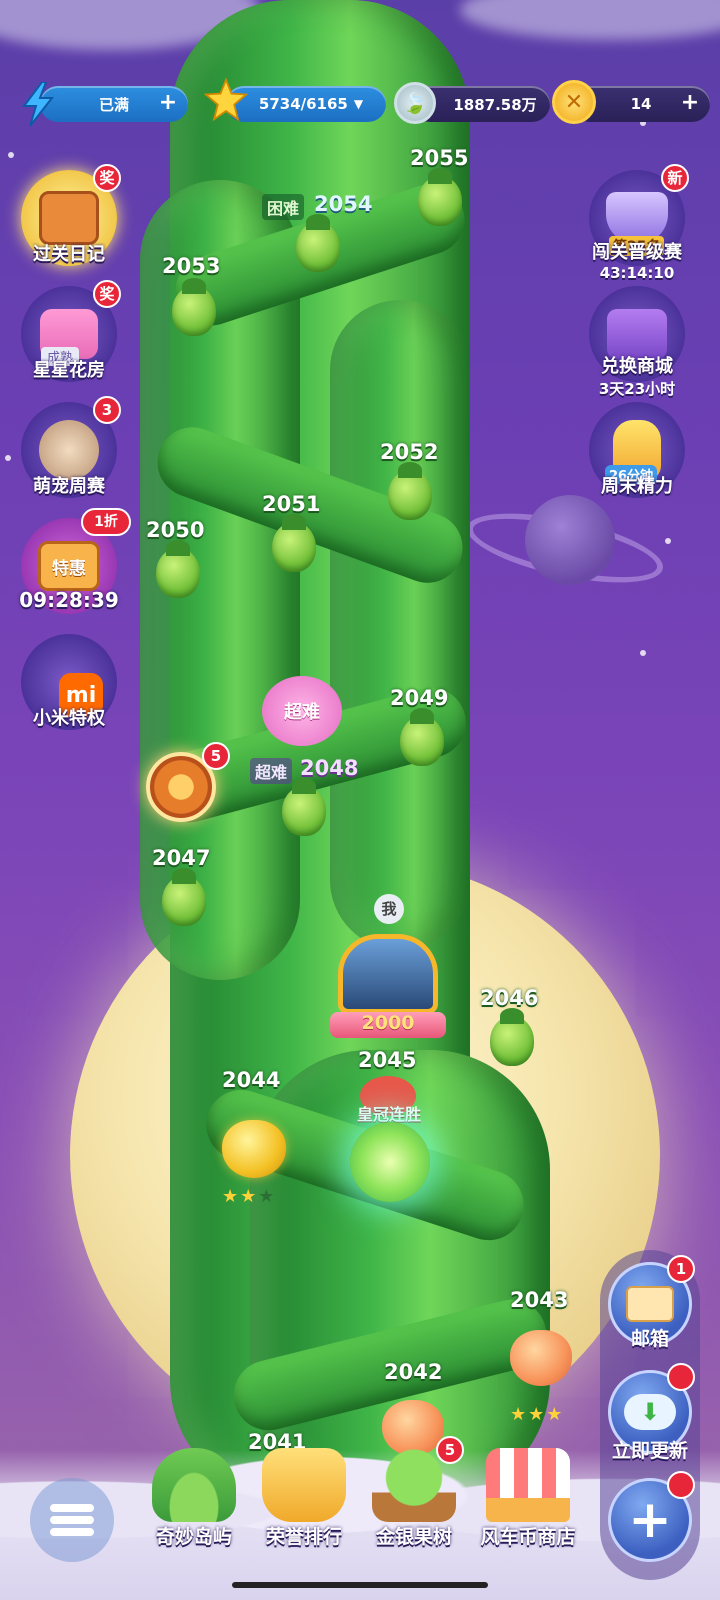  I want to click on level-node-2049, so click(422, 737).